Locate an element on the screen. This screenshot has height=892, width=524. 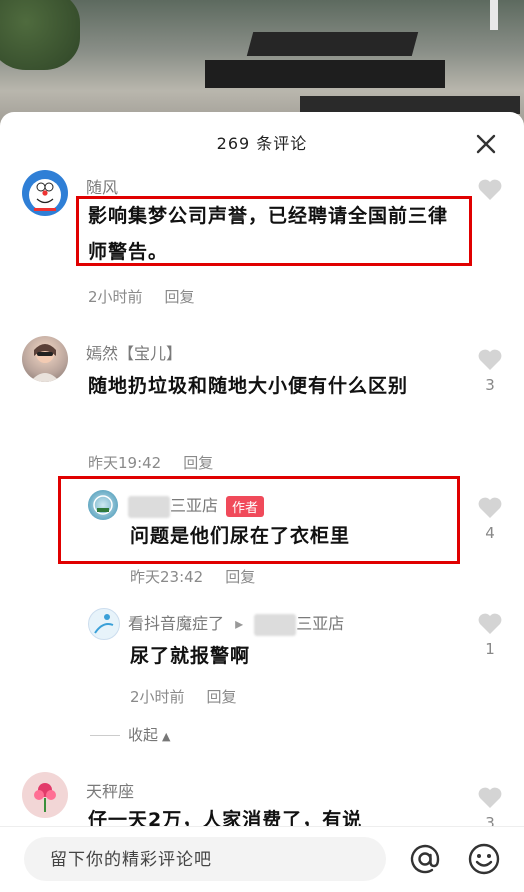
like-count: 3 is located at coordinates (490, 385).